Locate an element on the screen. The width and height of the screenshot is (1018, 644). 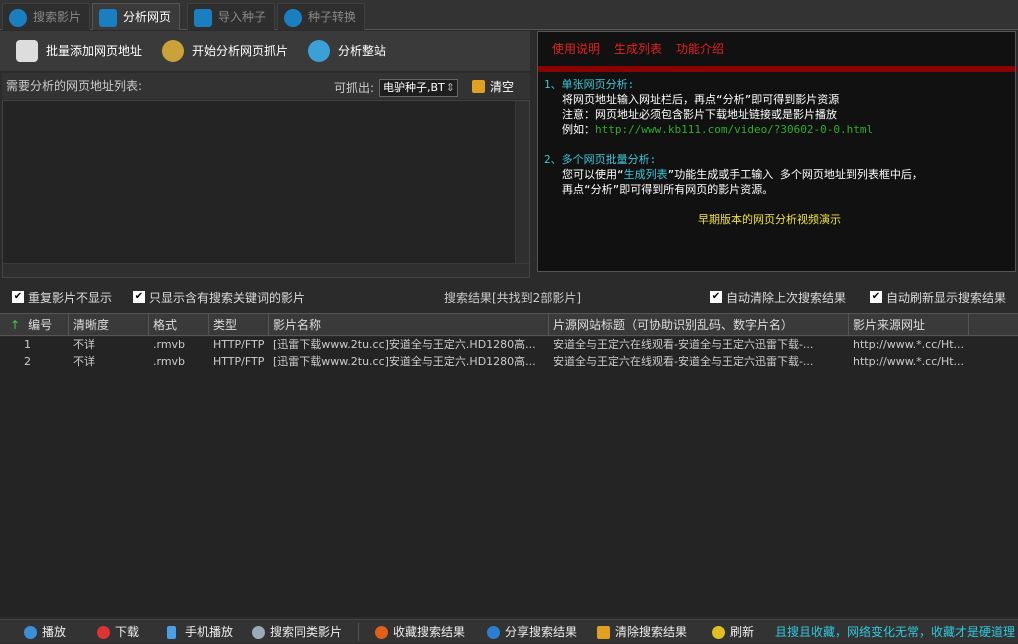
column-type: 类型 is located at coordinates (239, 325).